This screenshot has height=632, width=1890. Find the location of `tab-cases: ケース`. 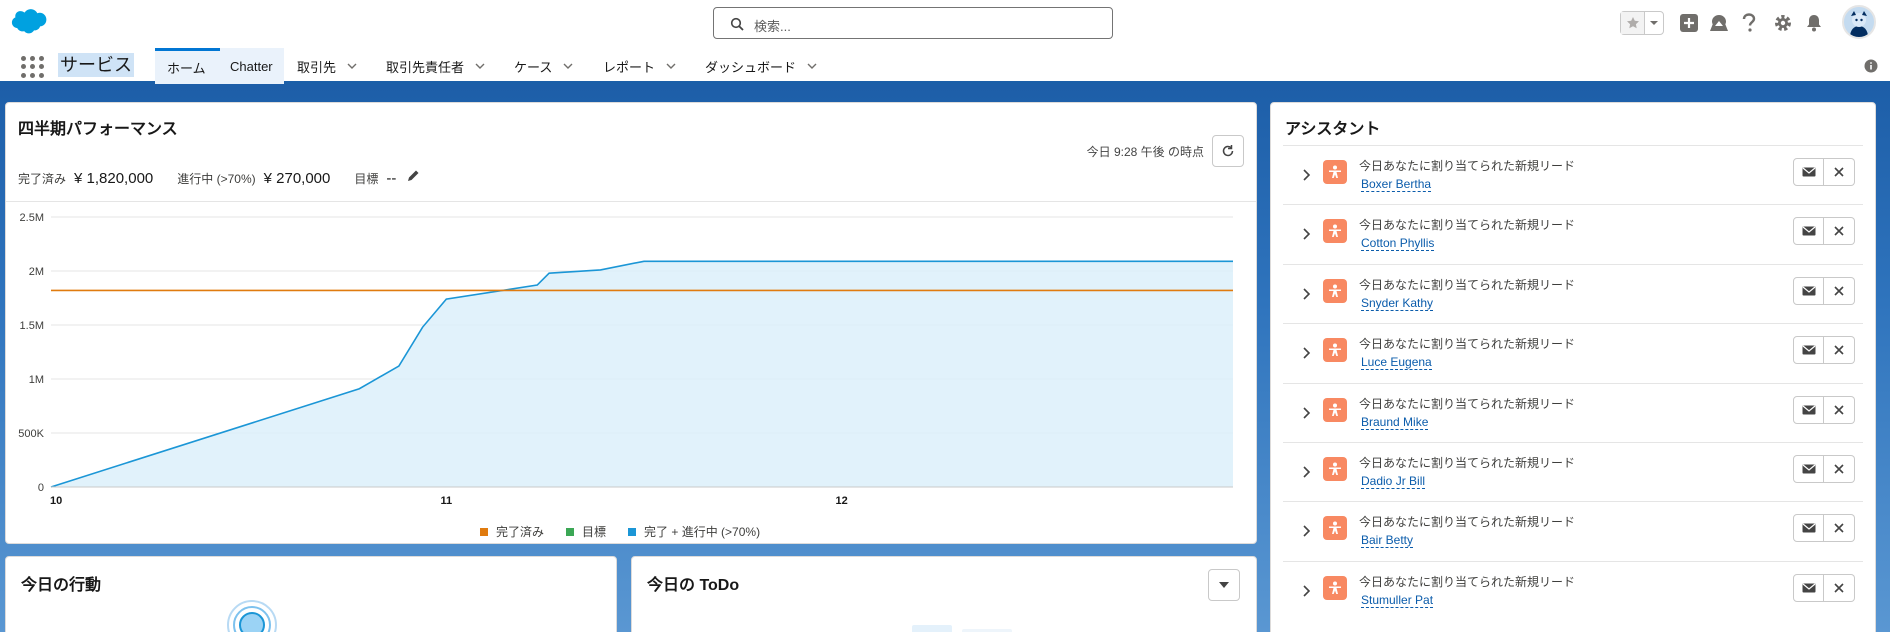

tab-cases: ケース is located at coordinates (544, 66).